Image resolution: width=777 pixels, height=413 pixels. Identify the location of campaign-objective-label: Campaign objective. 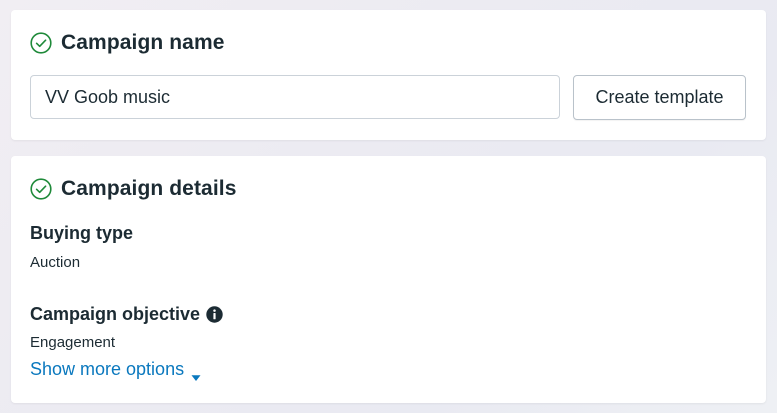
(115, 314).